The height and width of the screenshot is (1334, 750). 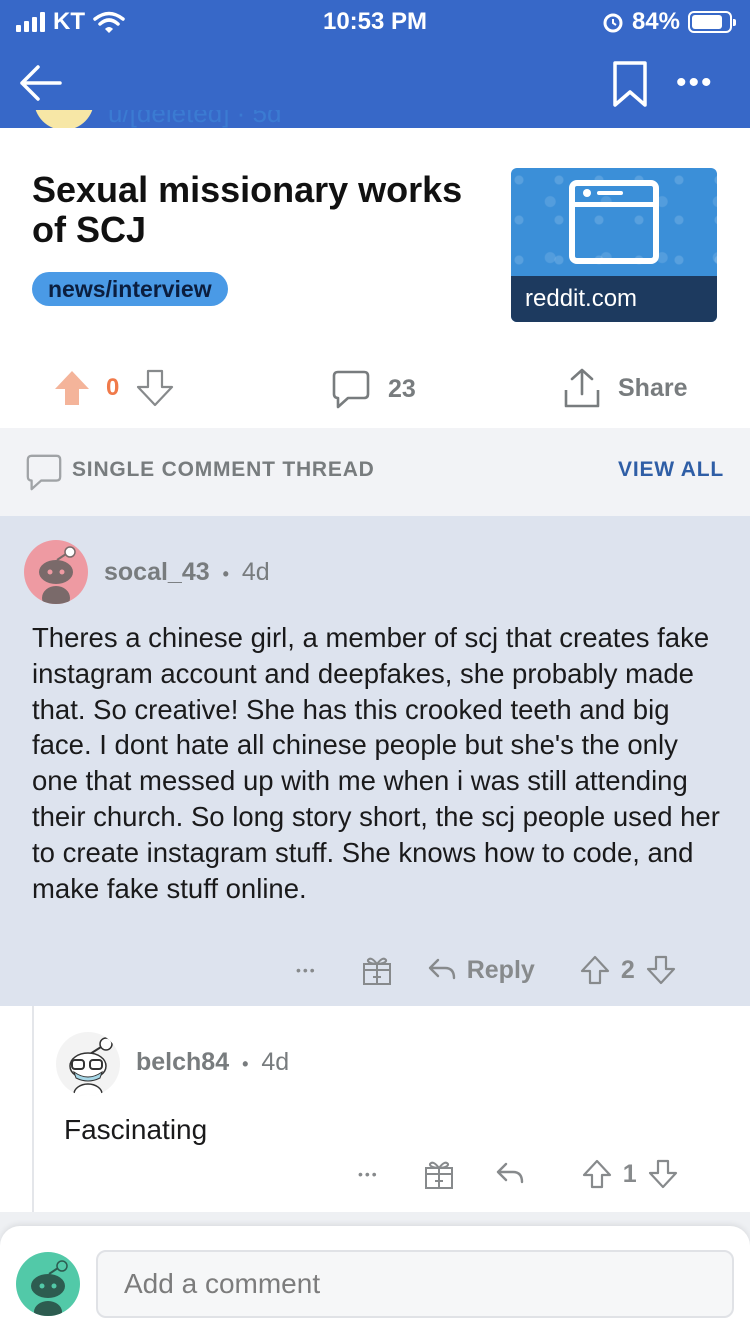 What do you see at coordinates (582, 388) in the screenshot?
I see `share-icon` at bounding box center [582, 388].